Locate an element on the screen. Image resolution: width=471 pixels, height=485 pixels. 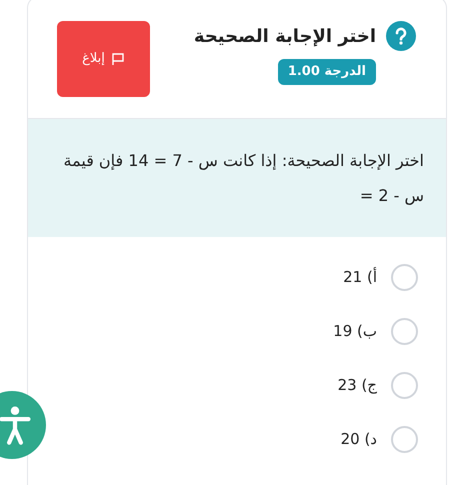
question-text: اختر الإجابة الصحيحة: إذا كانت س - 7 = 14 فإن قيمة س - 2 = is located at coordinates (243, 178).